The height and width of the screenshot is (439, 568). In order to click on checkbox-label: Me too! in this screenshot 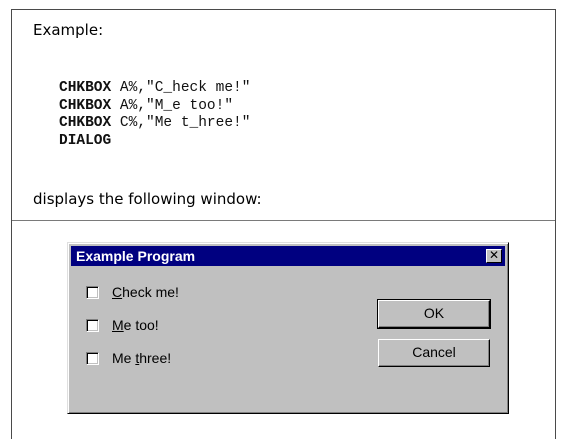, I will do `click(135, 325)`.